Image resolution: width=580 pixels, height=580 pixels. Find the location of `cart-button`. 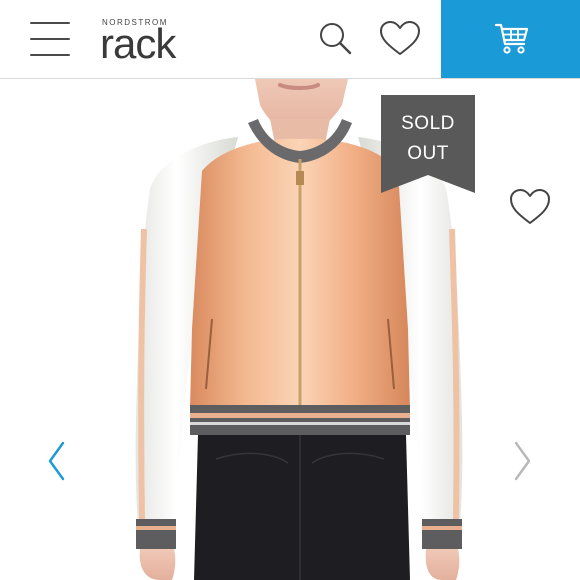

cart-button is located at coordinates (510, 39).